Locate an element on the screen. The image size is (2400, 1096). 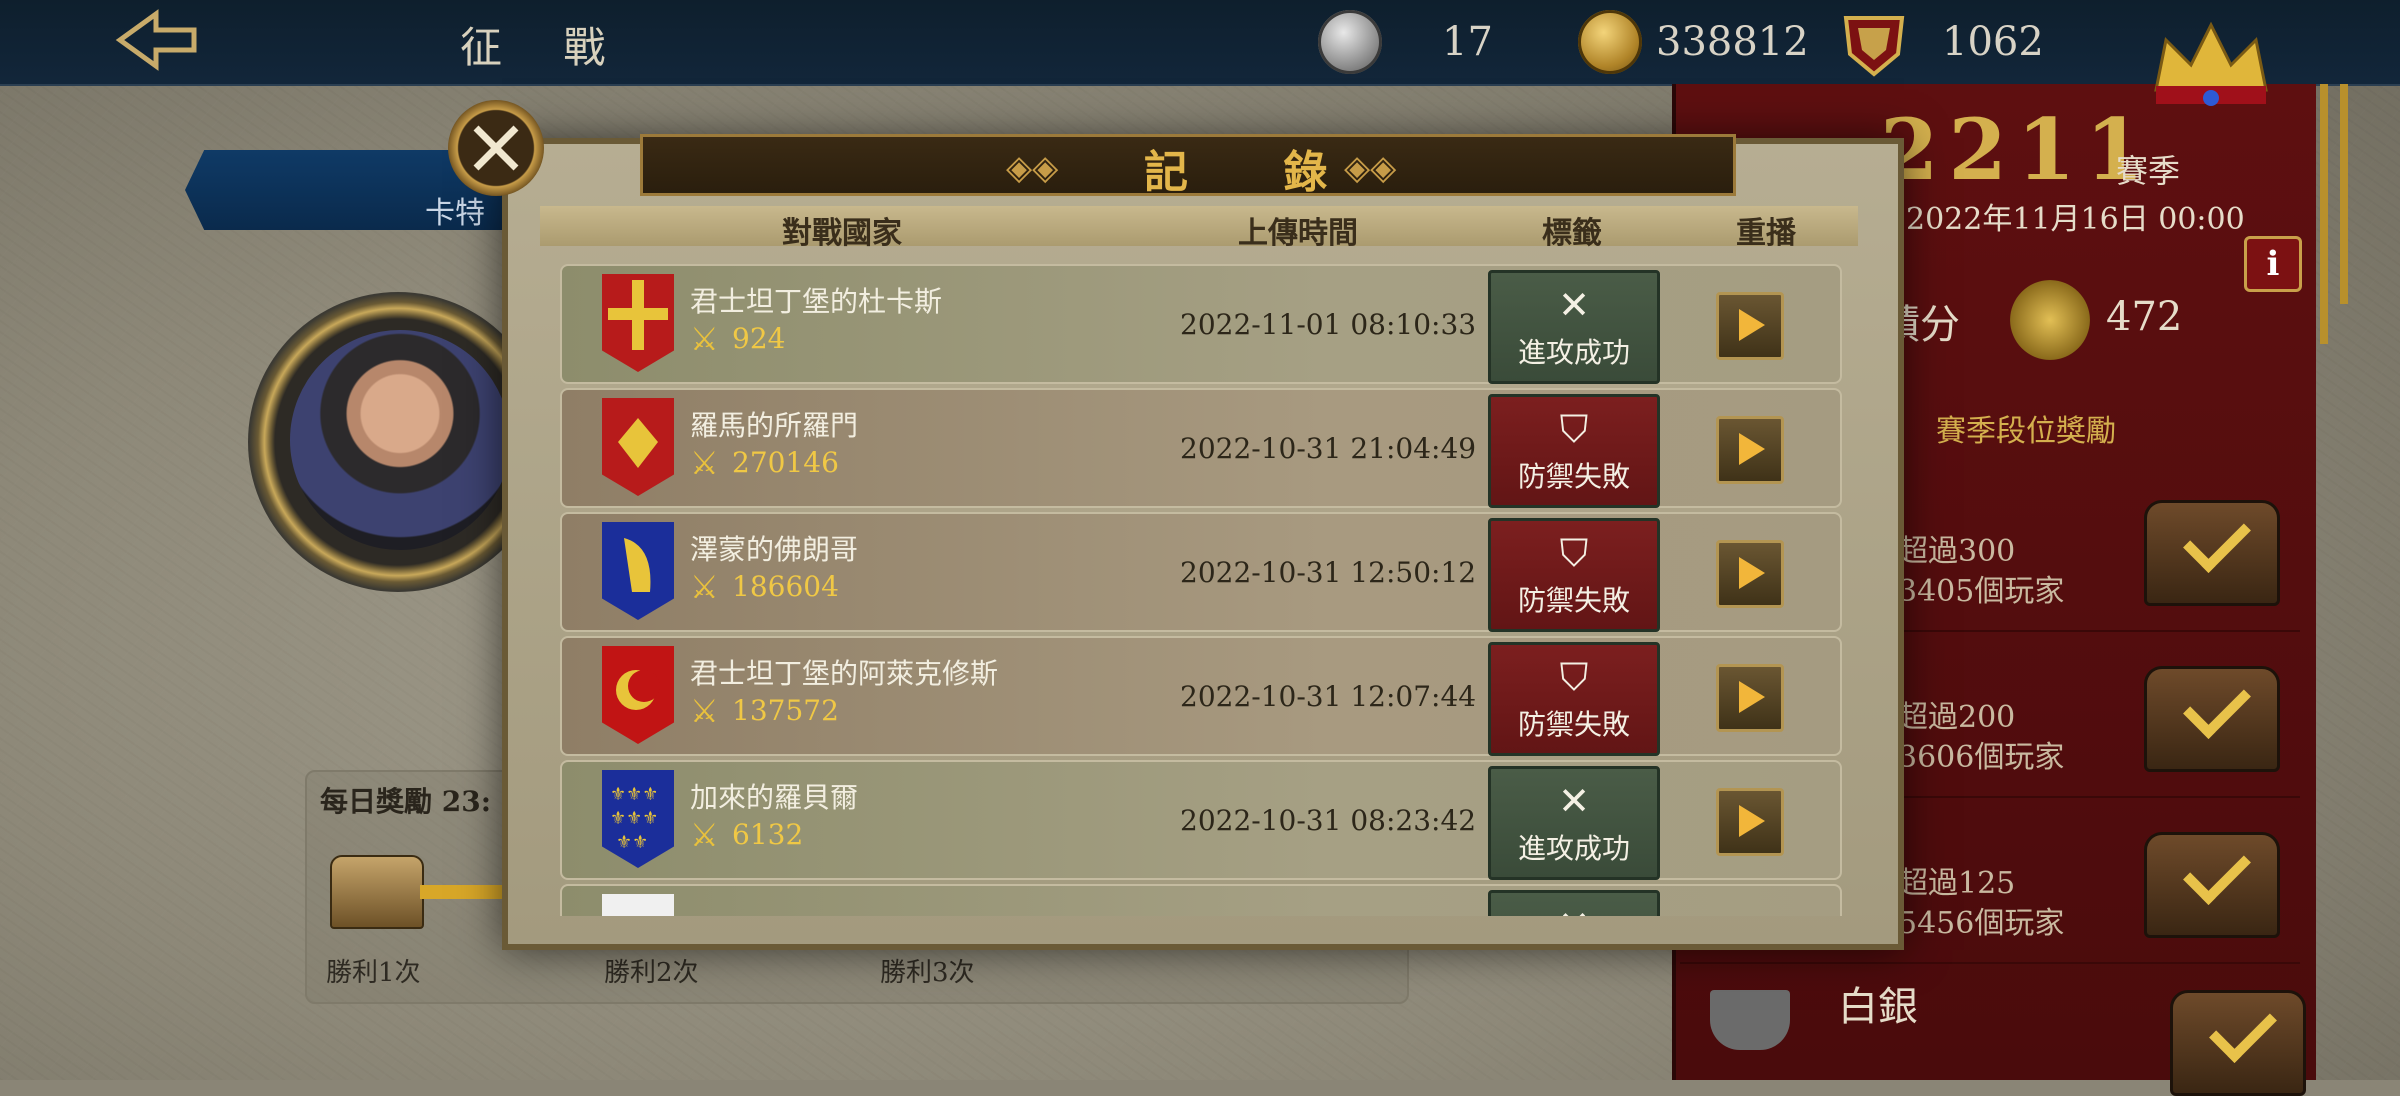
record-row-partial: ✕ is located at coordinates (1201, 900).